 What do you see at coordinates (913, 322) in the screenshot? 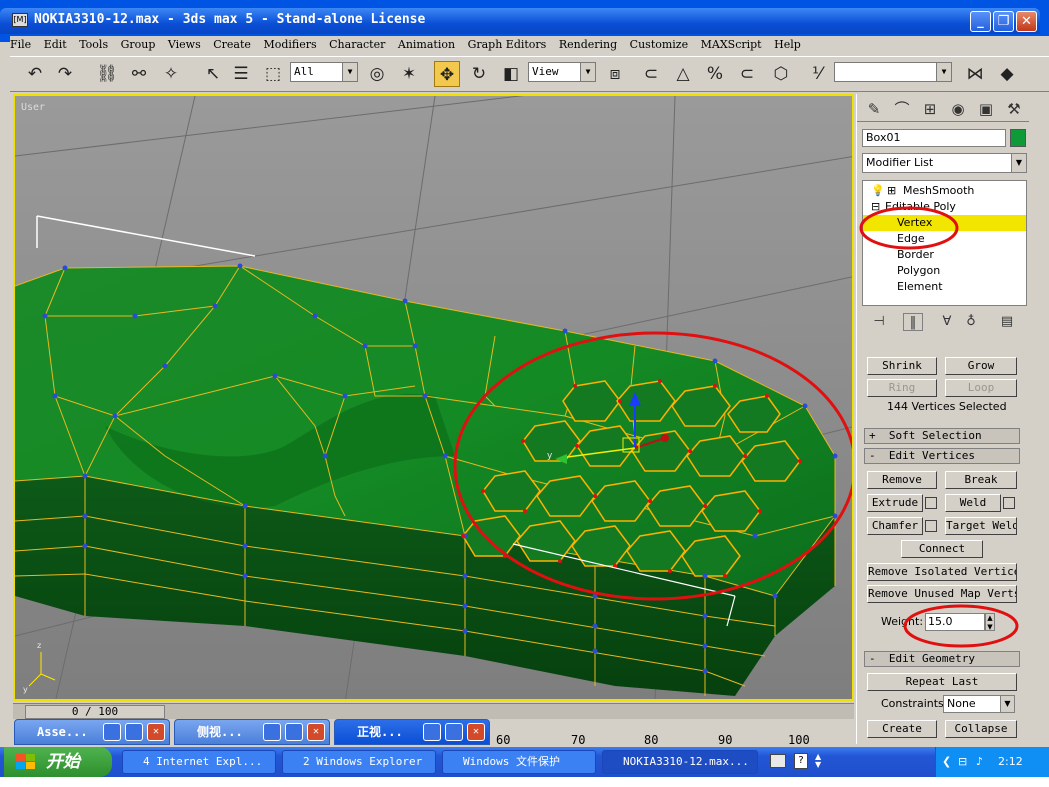
I see `show-end-result-icon: ‖` at bounding box center [913, 322].